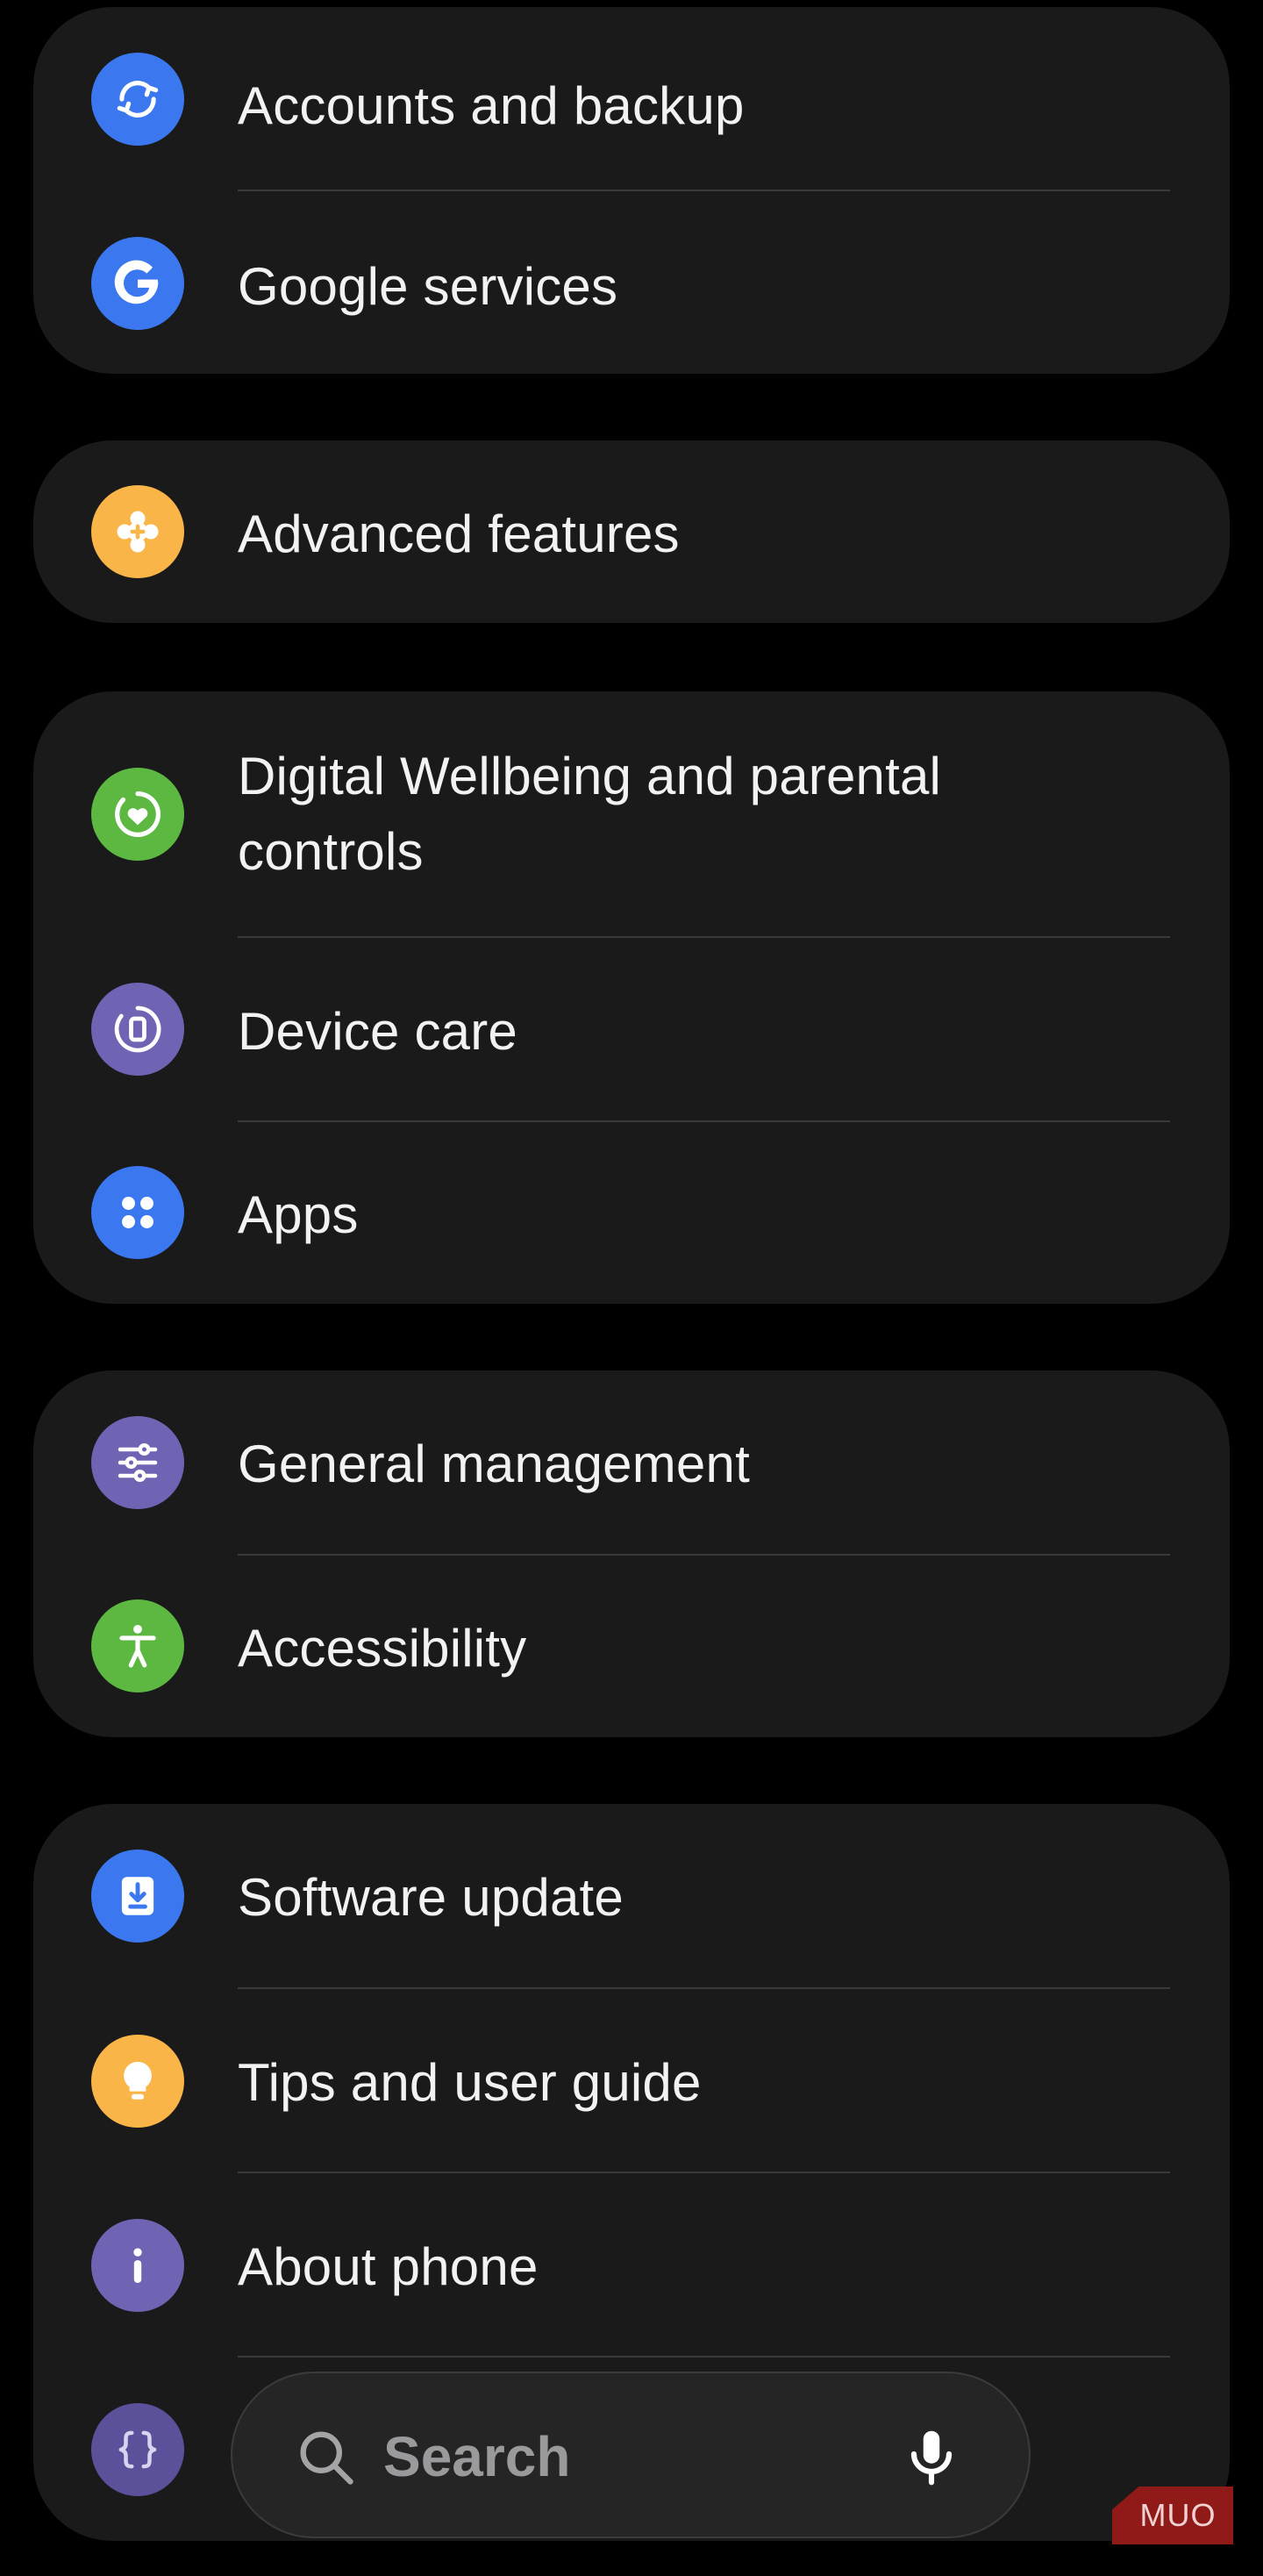 Image resolution: width=1263 pixels, height=2576 pixels. I want to click on microphone-icon, so click(931, 2459).